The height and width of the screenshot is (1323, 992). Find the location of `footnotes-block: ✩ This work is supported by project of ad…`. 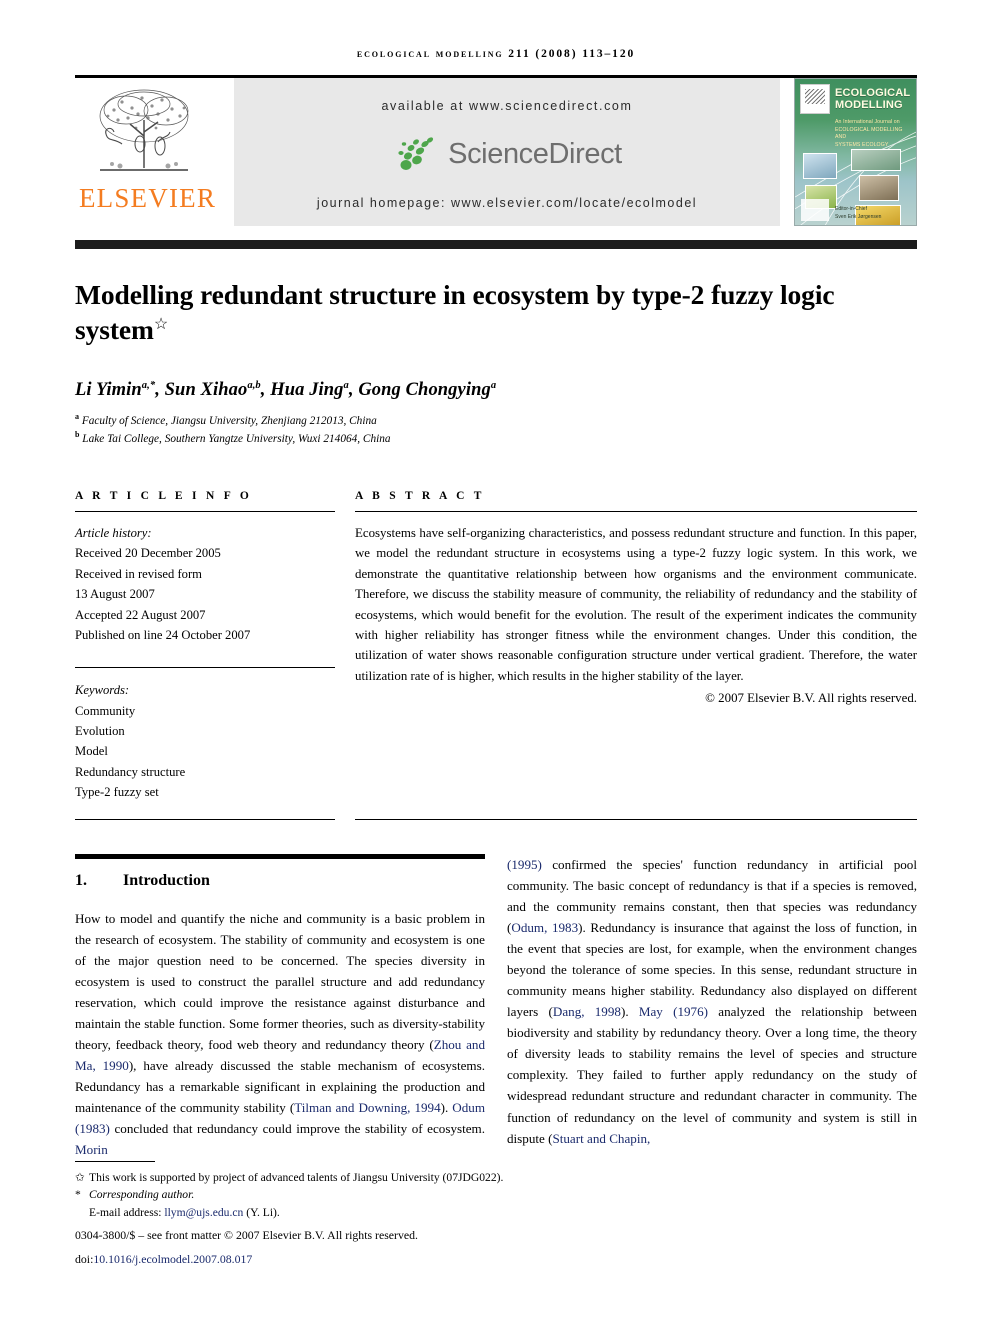

footnotes-block: ✩ This work is supported by project of ad… is located at coordinates (289, 1214).